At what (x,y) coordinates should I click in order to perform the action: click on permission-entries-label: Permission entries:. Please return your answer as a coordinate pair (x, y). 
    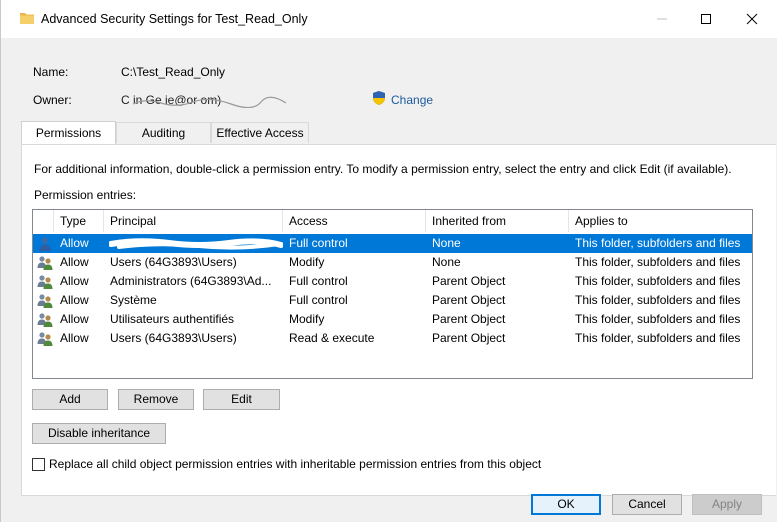
    Looking at the image, I should click on (85, 195).